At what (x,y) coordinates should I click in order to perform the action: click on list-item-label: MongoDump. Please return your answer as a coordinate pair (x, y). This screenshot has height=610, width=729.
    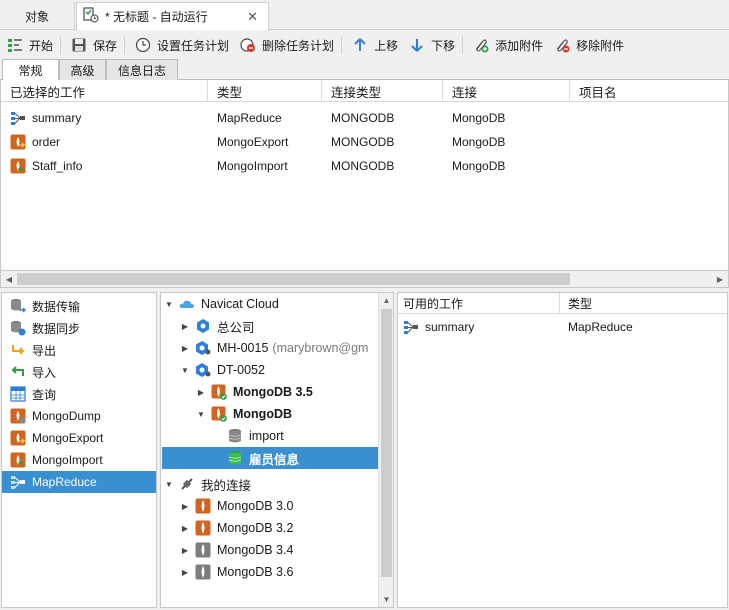
    Looking at the image, I should click on (66, 416).